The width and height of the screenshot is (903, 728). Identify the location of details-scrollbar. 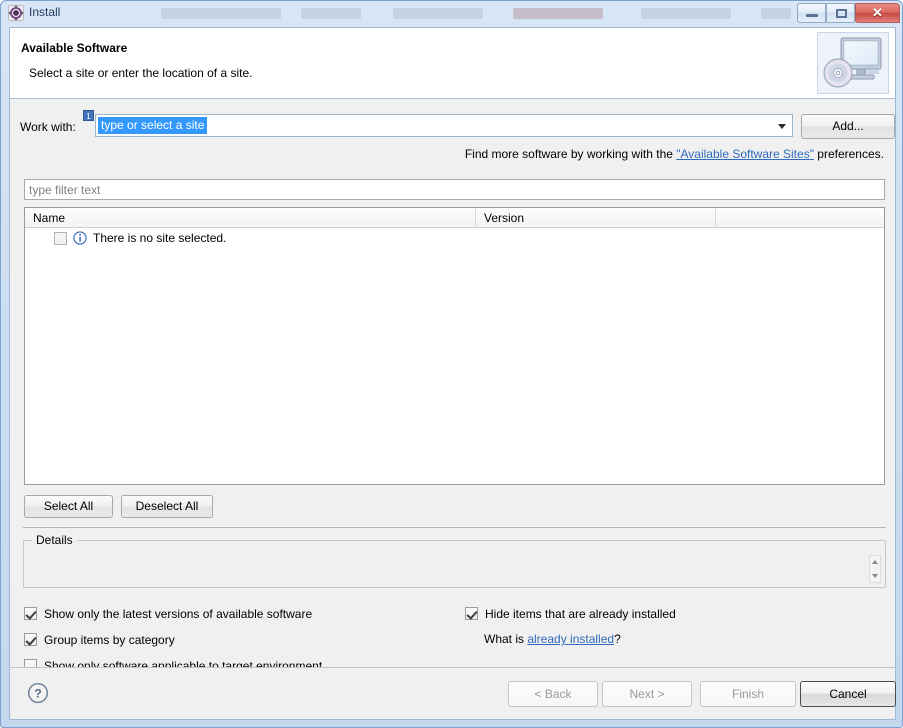
(875, 569).